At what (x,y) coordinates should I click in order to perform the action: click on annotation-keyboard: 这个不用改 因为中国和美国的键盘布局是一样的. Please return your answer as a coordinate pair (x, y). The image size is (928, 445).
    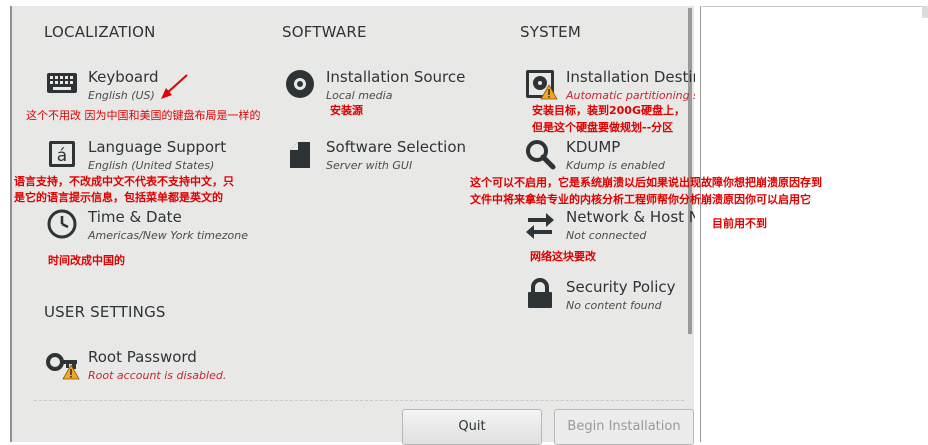
    Looking at the image, I should click on (143, 115).